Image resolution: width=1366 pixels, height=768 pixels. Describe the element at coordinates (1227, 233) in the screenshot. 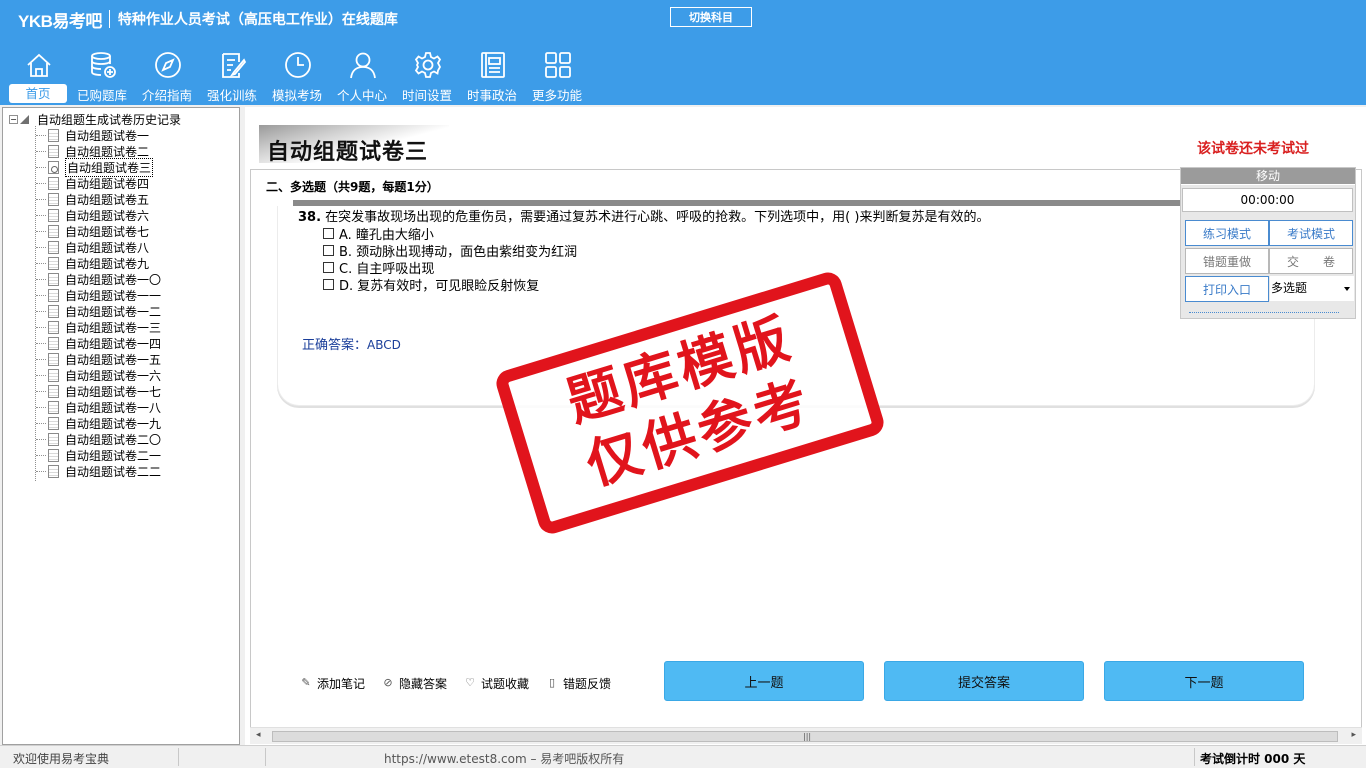

I see `practice-mode-button: 练习模式` at that location.